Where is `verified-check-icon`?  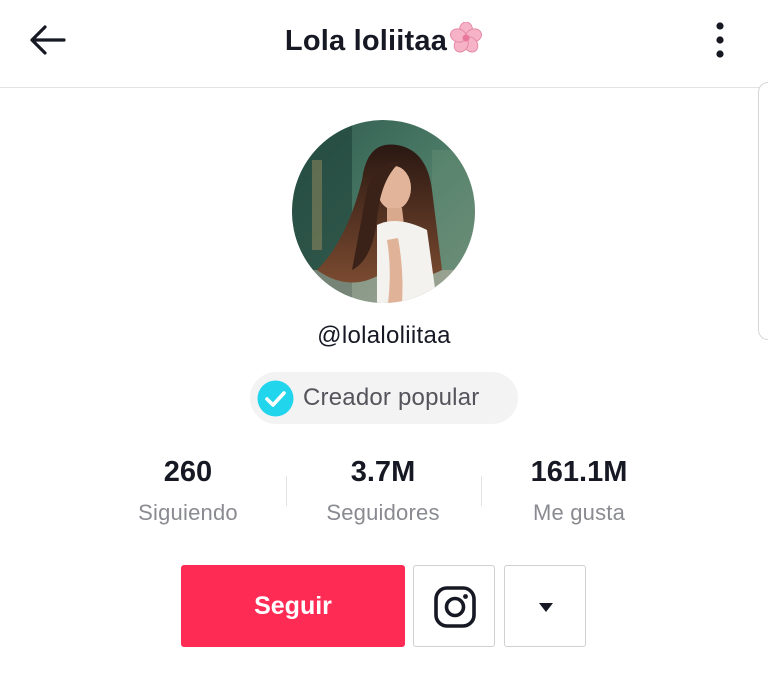
verified-check-icon is located at coordinates (275, 398).